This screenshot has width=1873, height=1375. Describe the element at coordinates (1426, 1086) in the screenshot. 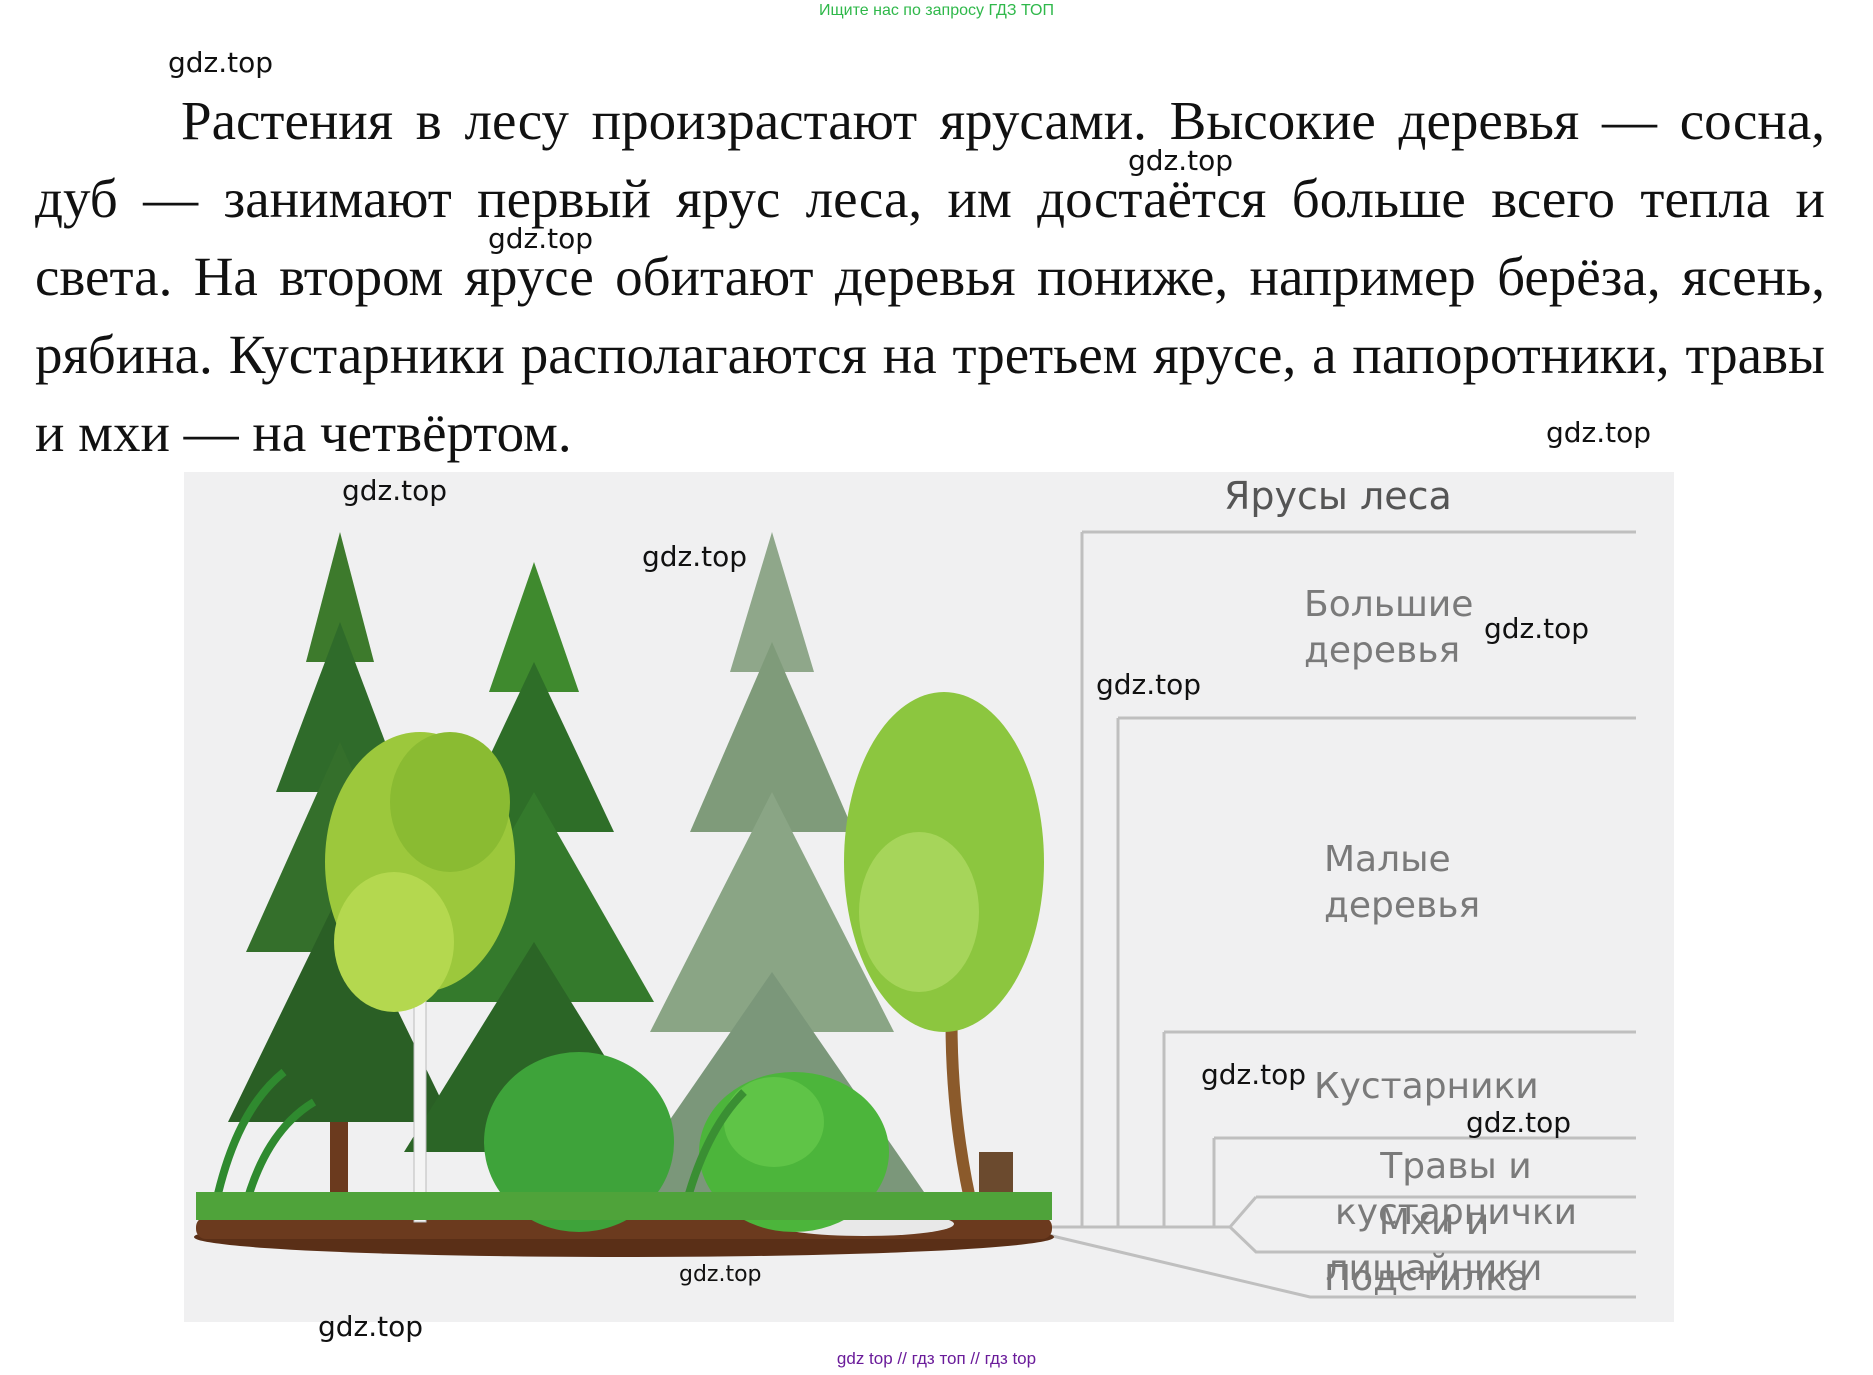

I see `tier-label-shrubs: Кустарники` at that location.